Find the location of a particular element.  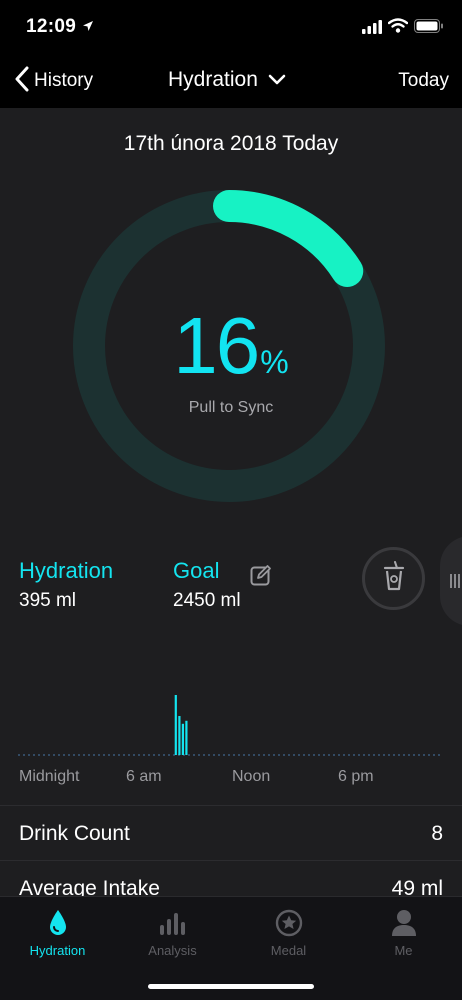

drink-count-row: Drink Count 8 is located at coordinates (231, 833).